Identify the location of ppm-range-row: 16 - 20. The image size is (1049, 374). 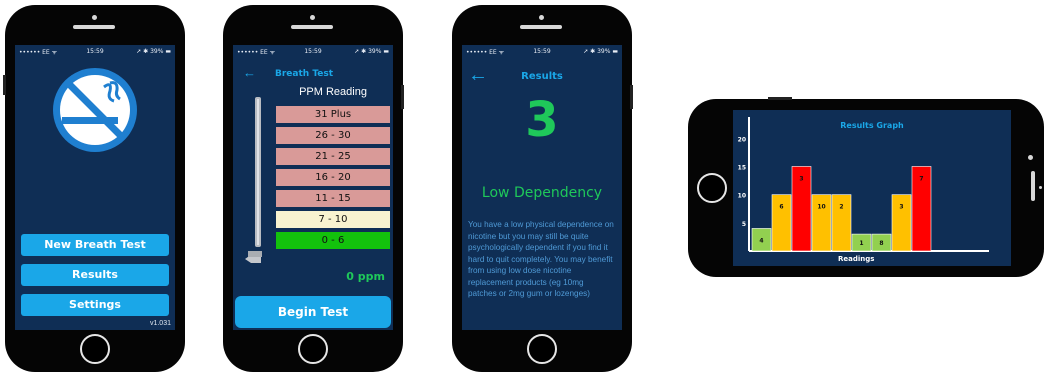
(333, 177).